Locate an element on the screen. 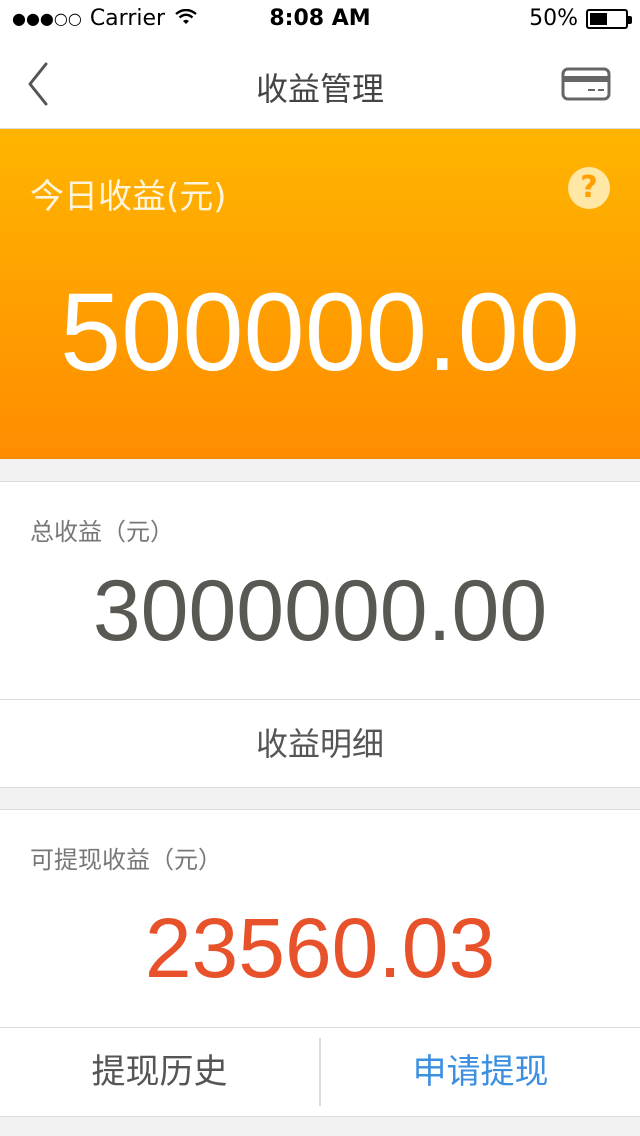 The image size is (640, 1136). today-earnings-amount: 500000.00 is located at coordinates (320, 332).